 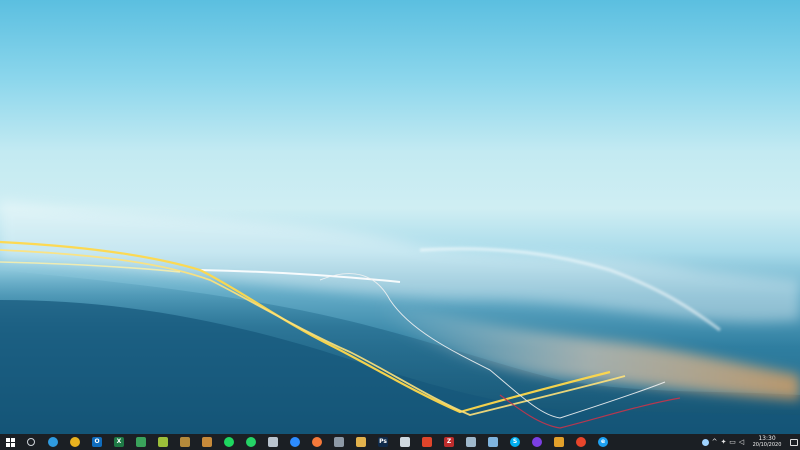 What do you see at coordinates (705, 442) in the screenshot?
I see `user-icon` at bounding box center [705, 442].